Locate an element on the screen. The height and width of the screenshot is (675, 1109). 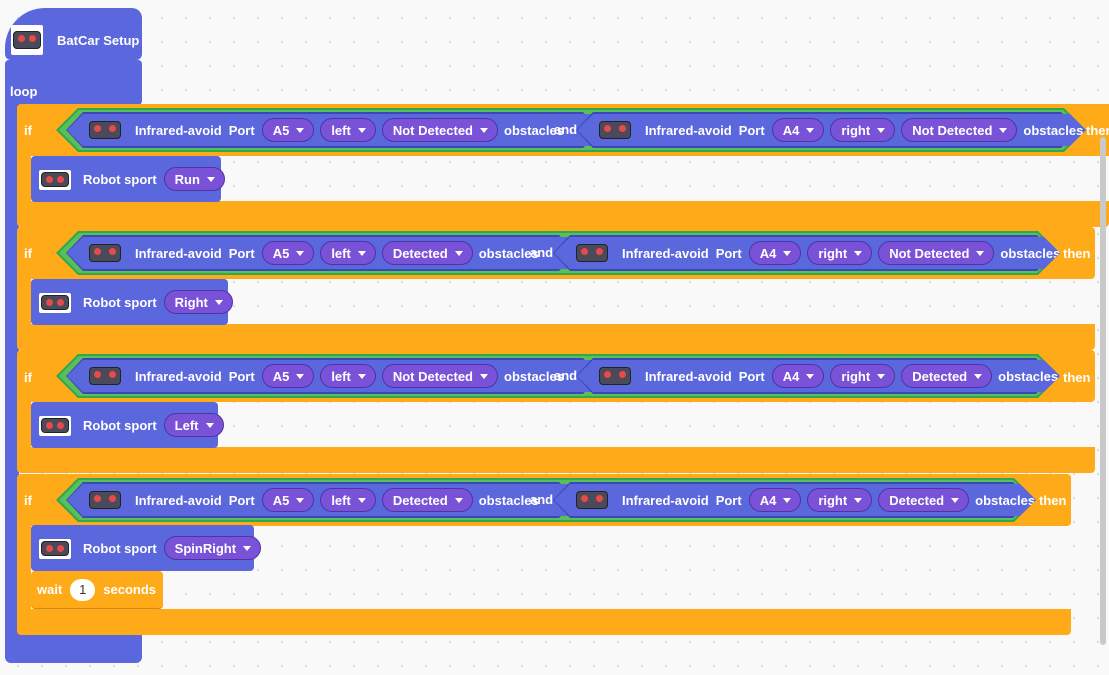
robot-sport-block-1: Robot sport Run is located at coordinates (128, 179).